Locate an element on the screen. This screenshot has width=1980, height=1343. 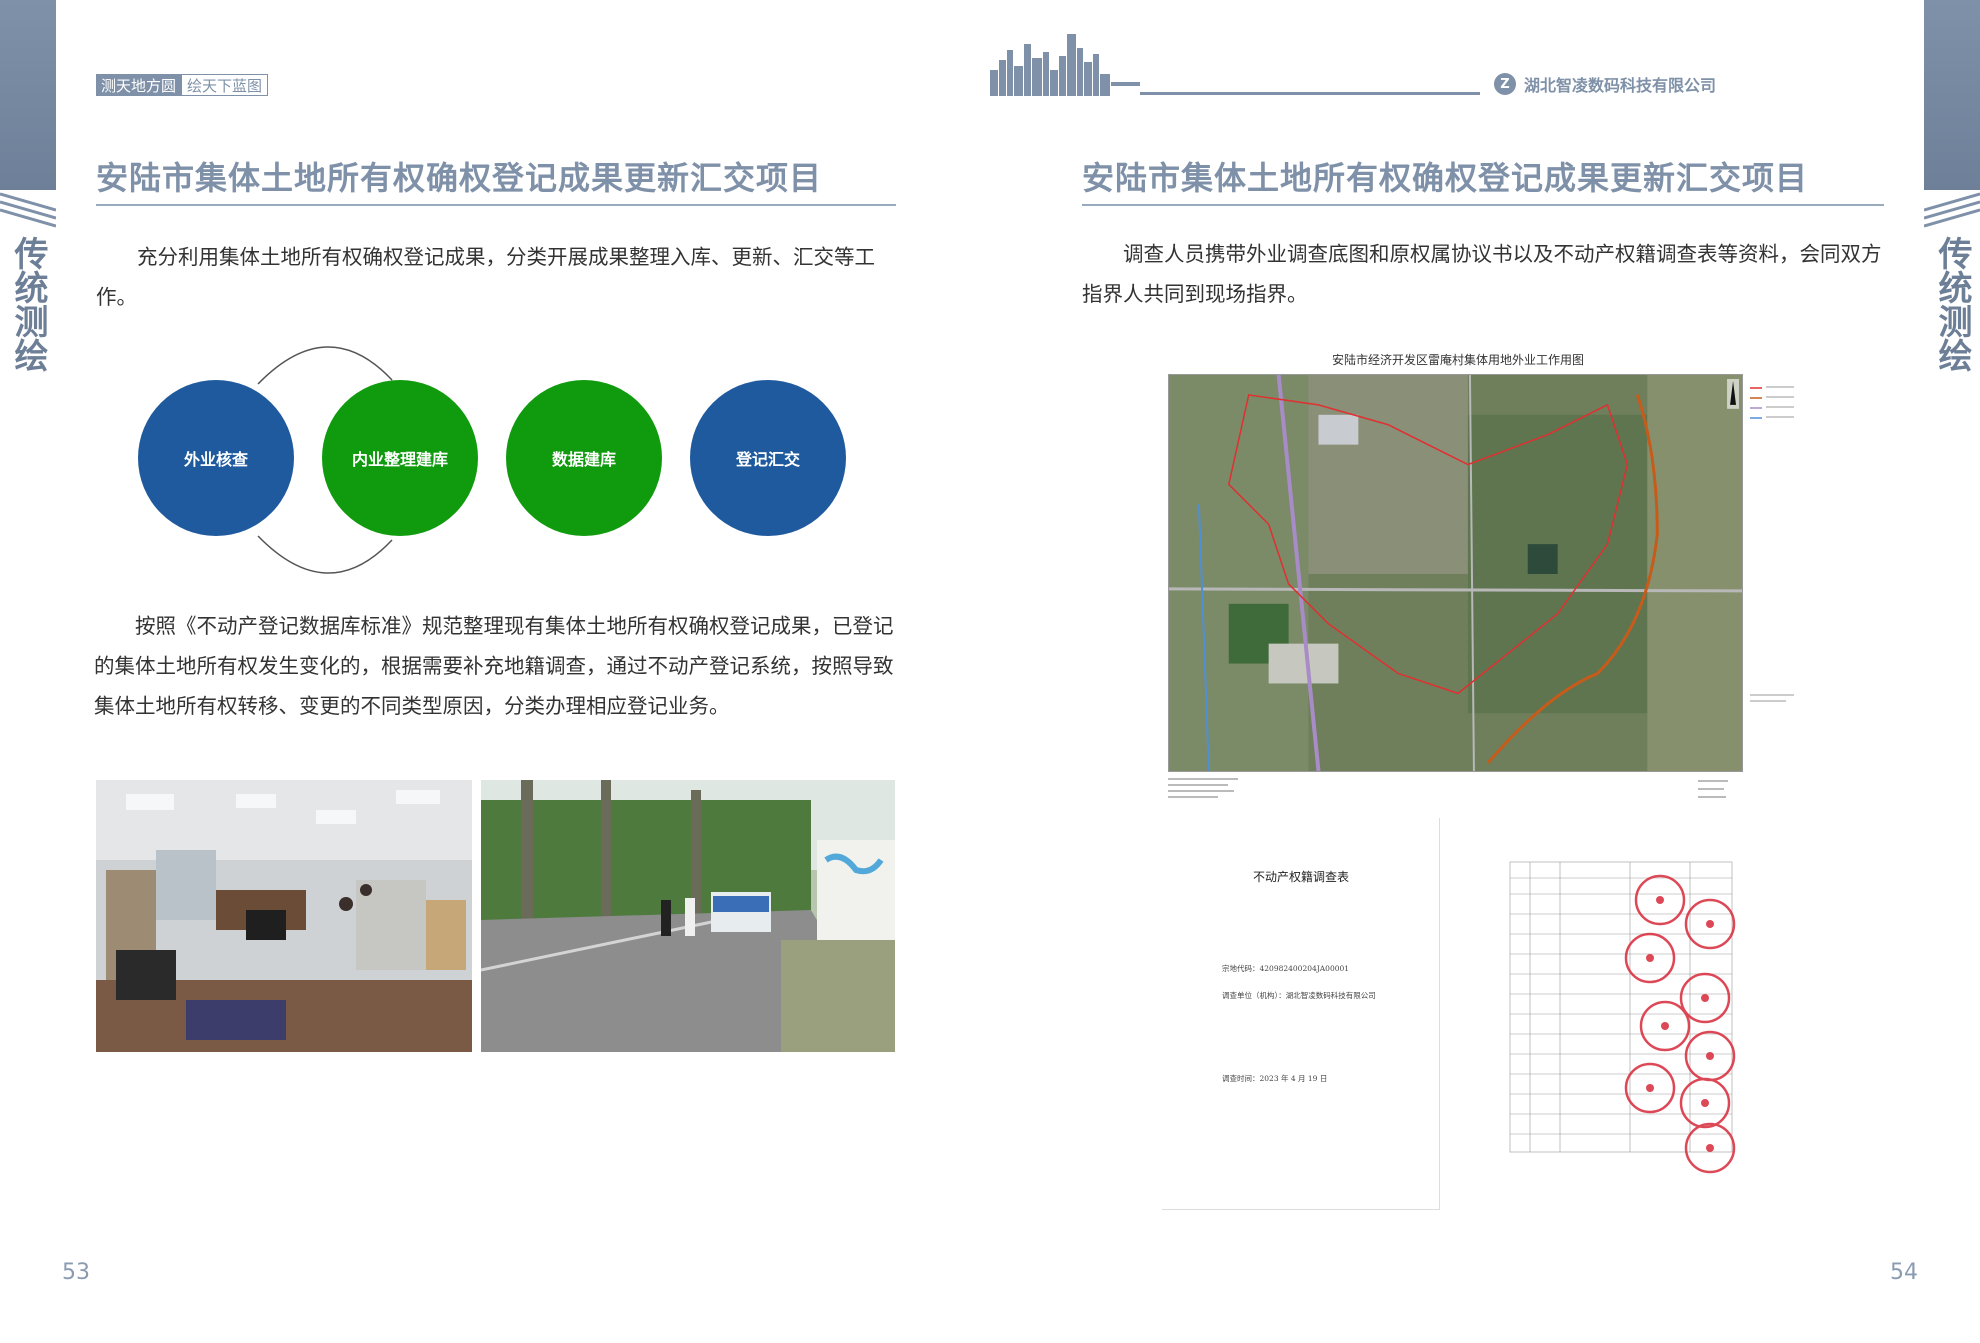
signed-table-document is located at coordinates (1625, 1013).